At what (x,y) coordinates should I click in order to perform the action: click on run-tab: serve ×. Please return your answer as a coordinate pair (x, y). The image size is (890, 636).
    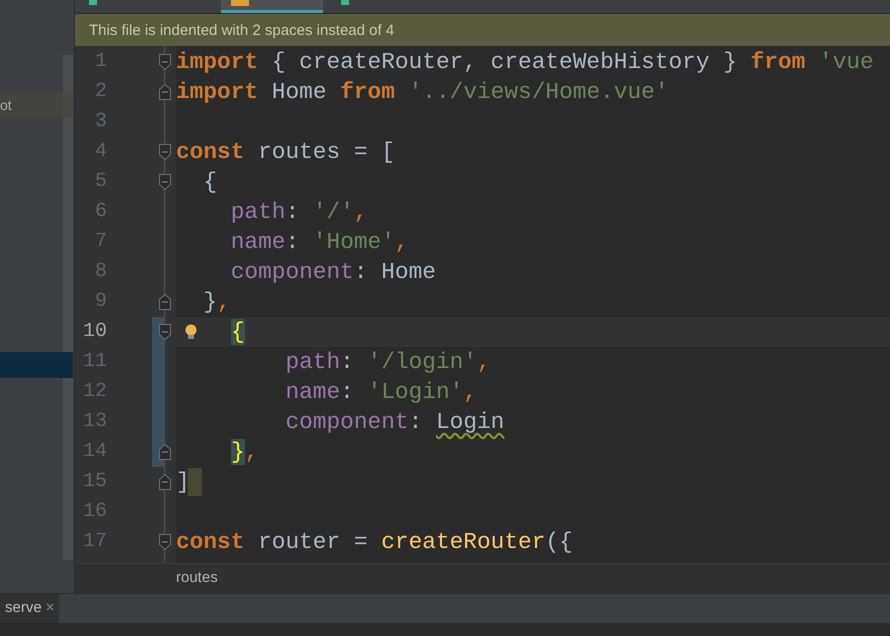
    Looking at the image, I should click on (30, 608).